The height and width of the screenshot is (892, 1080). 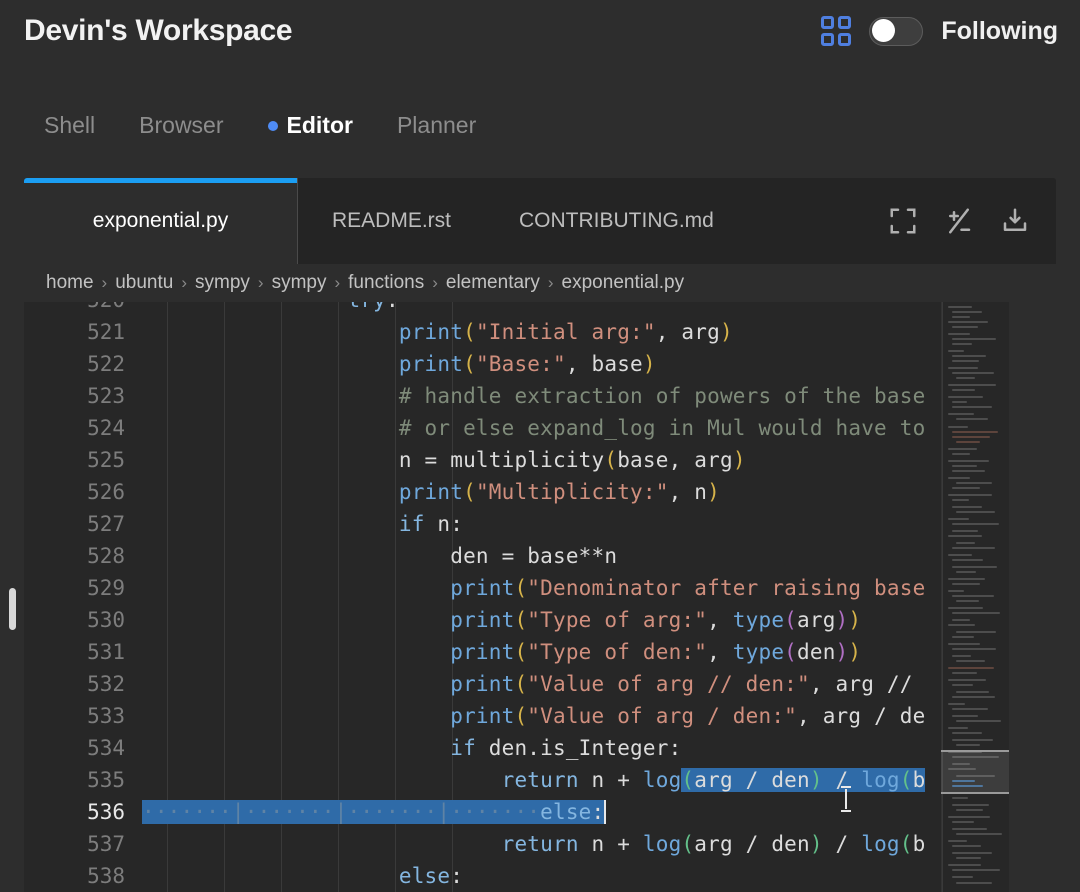 I want to click on line-content: print("Value of arg / den:", arg / de, so click(x=688, y=716).